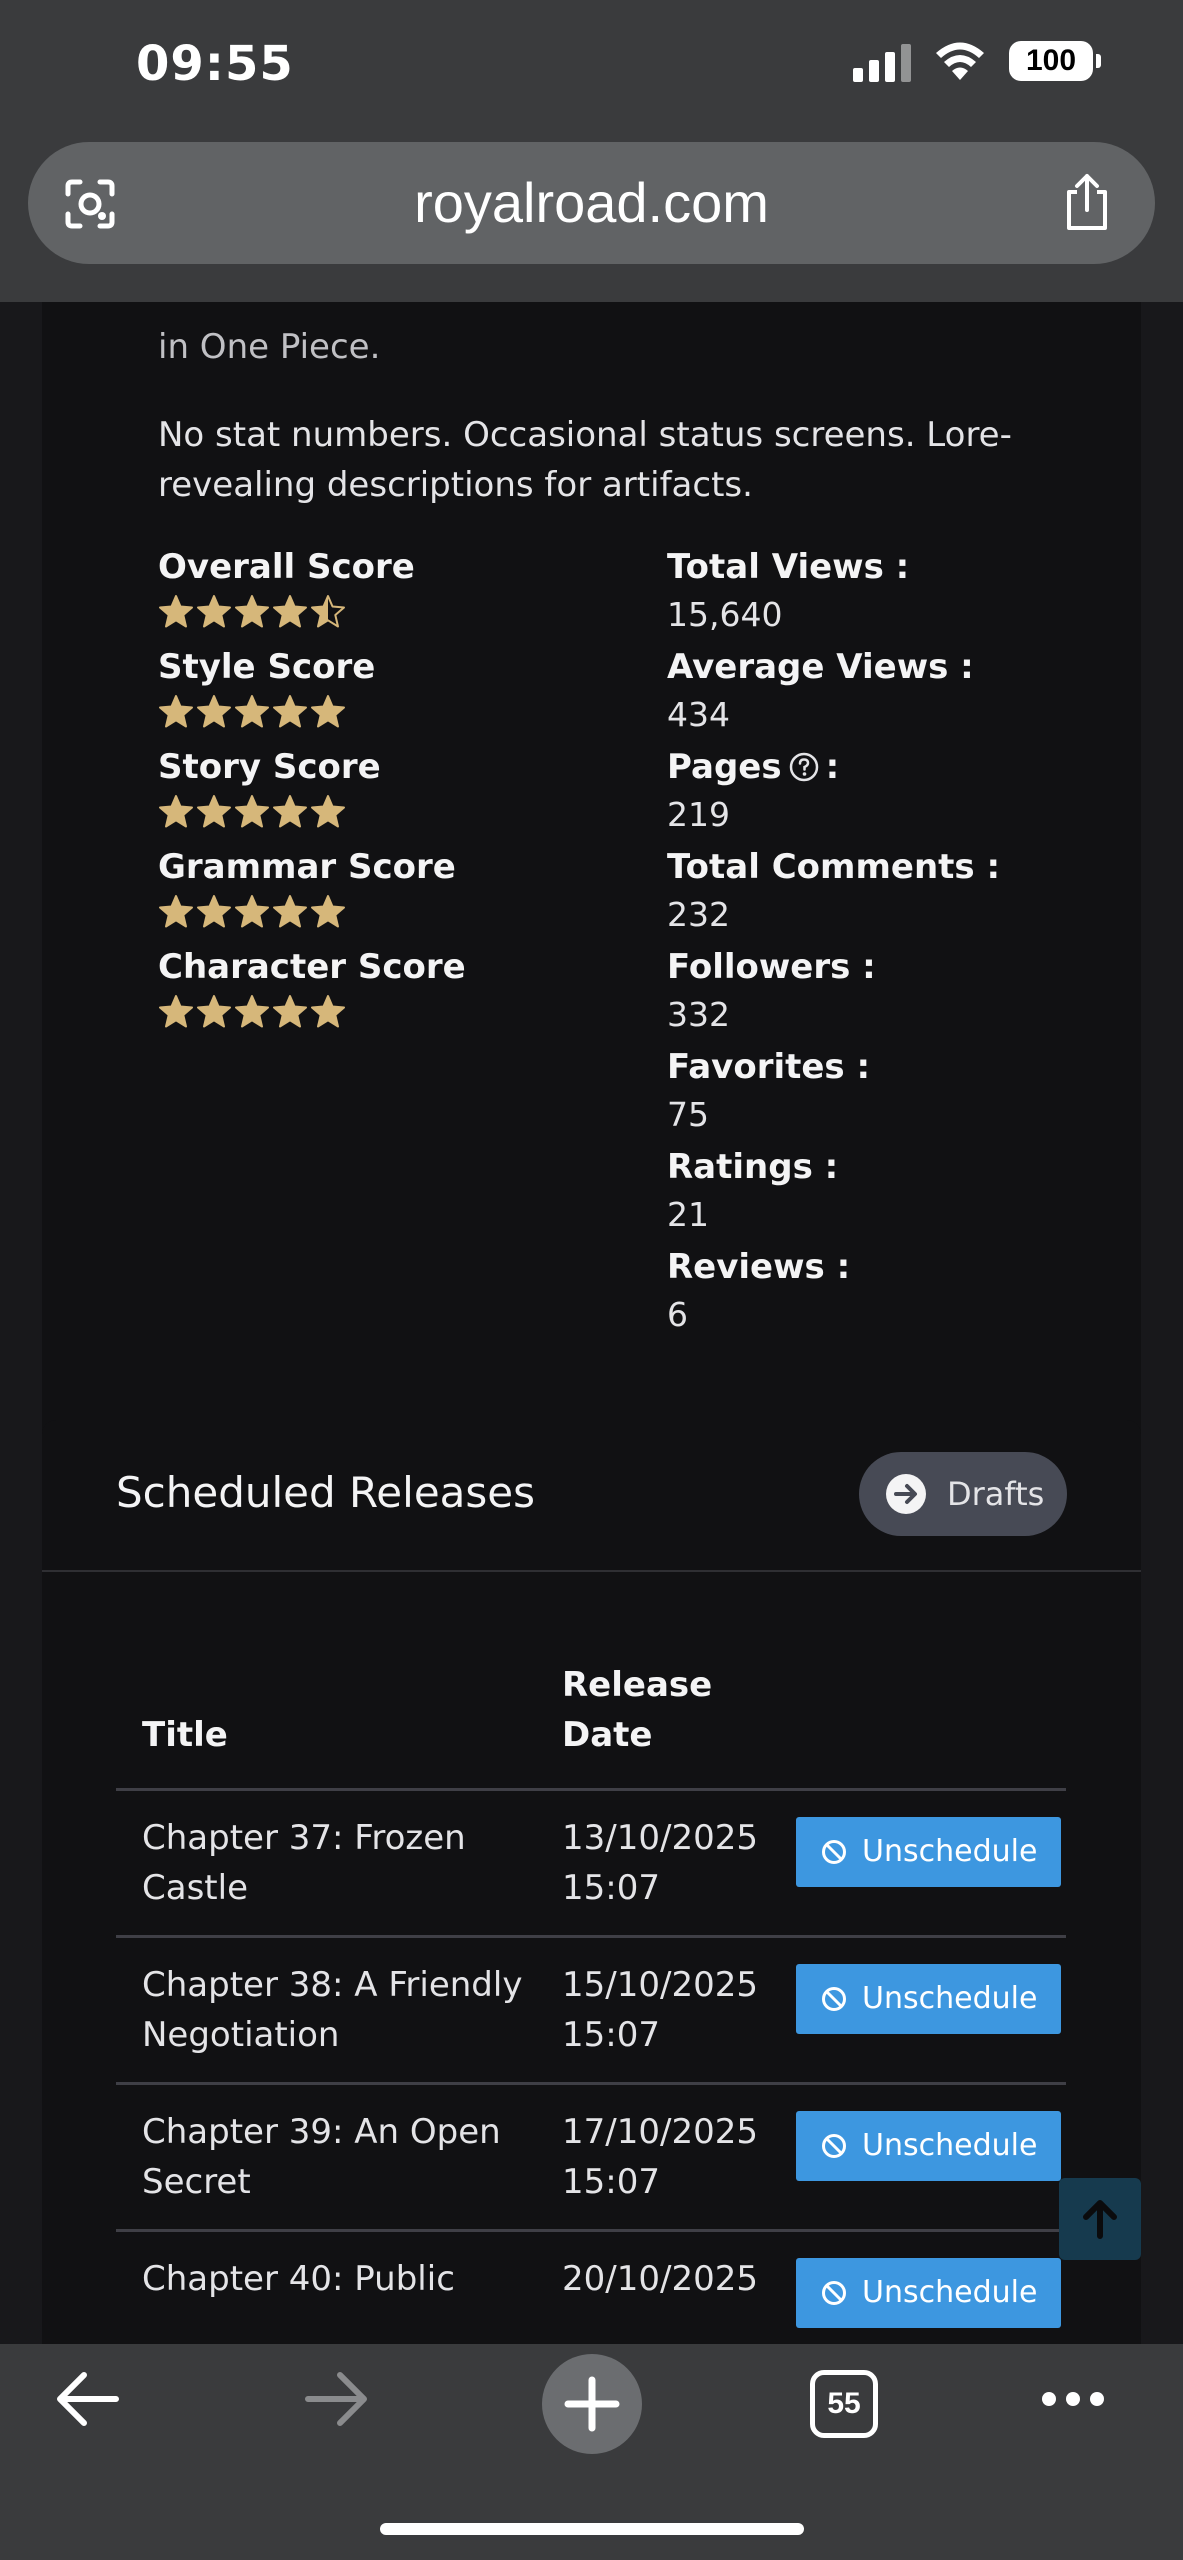 The image size is (1183, 2560). Describe the element at coordinates (771, 967) in the screenshot. I see `stat-label: Followers :` at that location.